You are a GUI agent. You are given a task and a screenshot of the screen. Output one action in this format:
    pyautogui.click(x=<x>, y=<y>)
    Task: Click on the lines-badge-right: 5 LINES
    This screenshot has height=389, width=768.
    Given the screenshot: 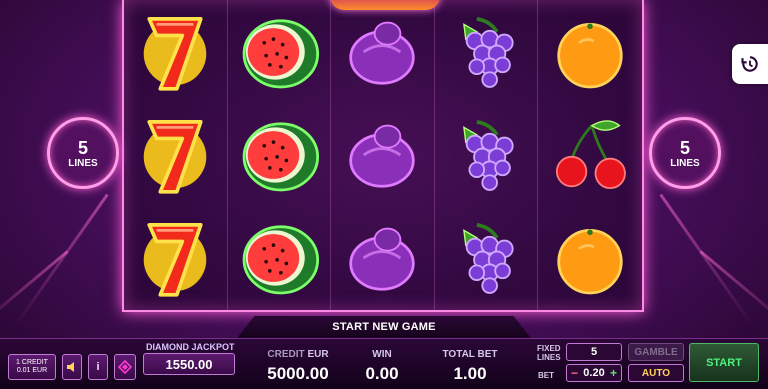 What is the action you would take?
    pyautogui.click(x=685, y=153)
    